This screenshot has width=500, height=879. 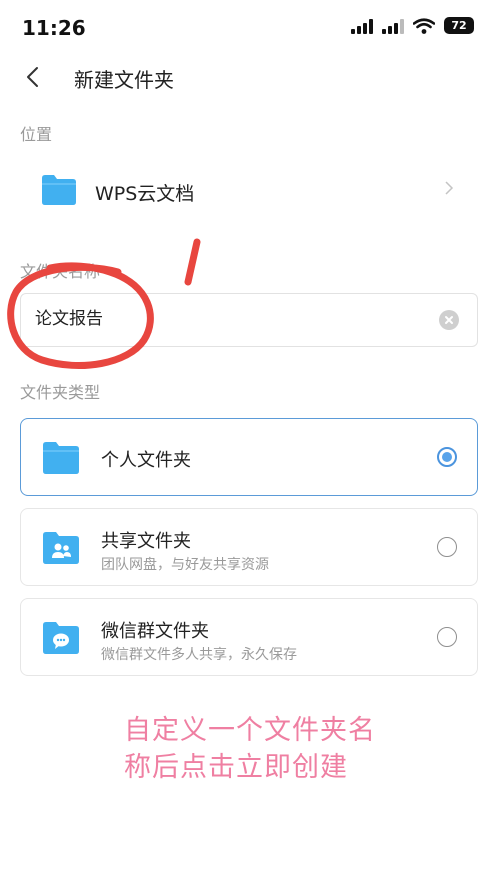 What do you see at coordinates (185, 565) in the screenshot?
I see `type-option-subtitle: 团队网盘，与好友共享资源` at bounding box center [185, 565].